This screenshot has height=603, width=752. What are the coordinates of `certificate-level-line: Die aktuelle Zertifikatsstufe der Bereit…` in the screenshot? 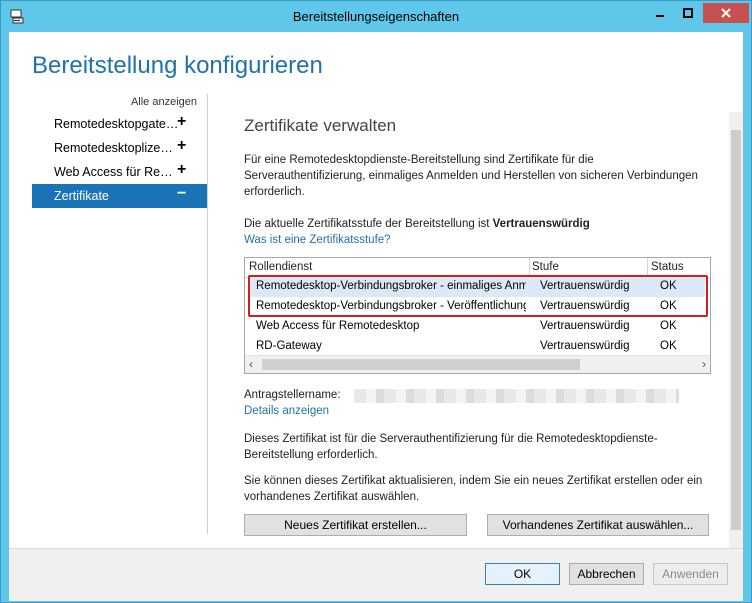 It's located at (476, 224).